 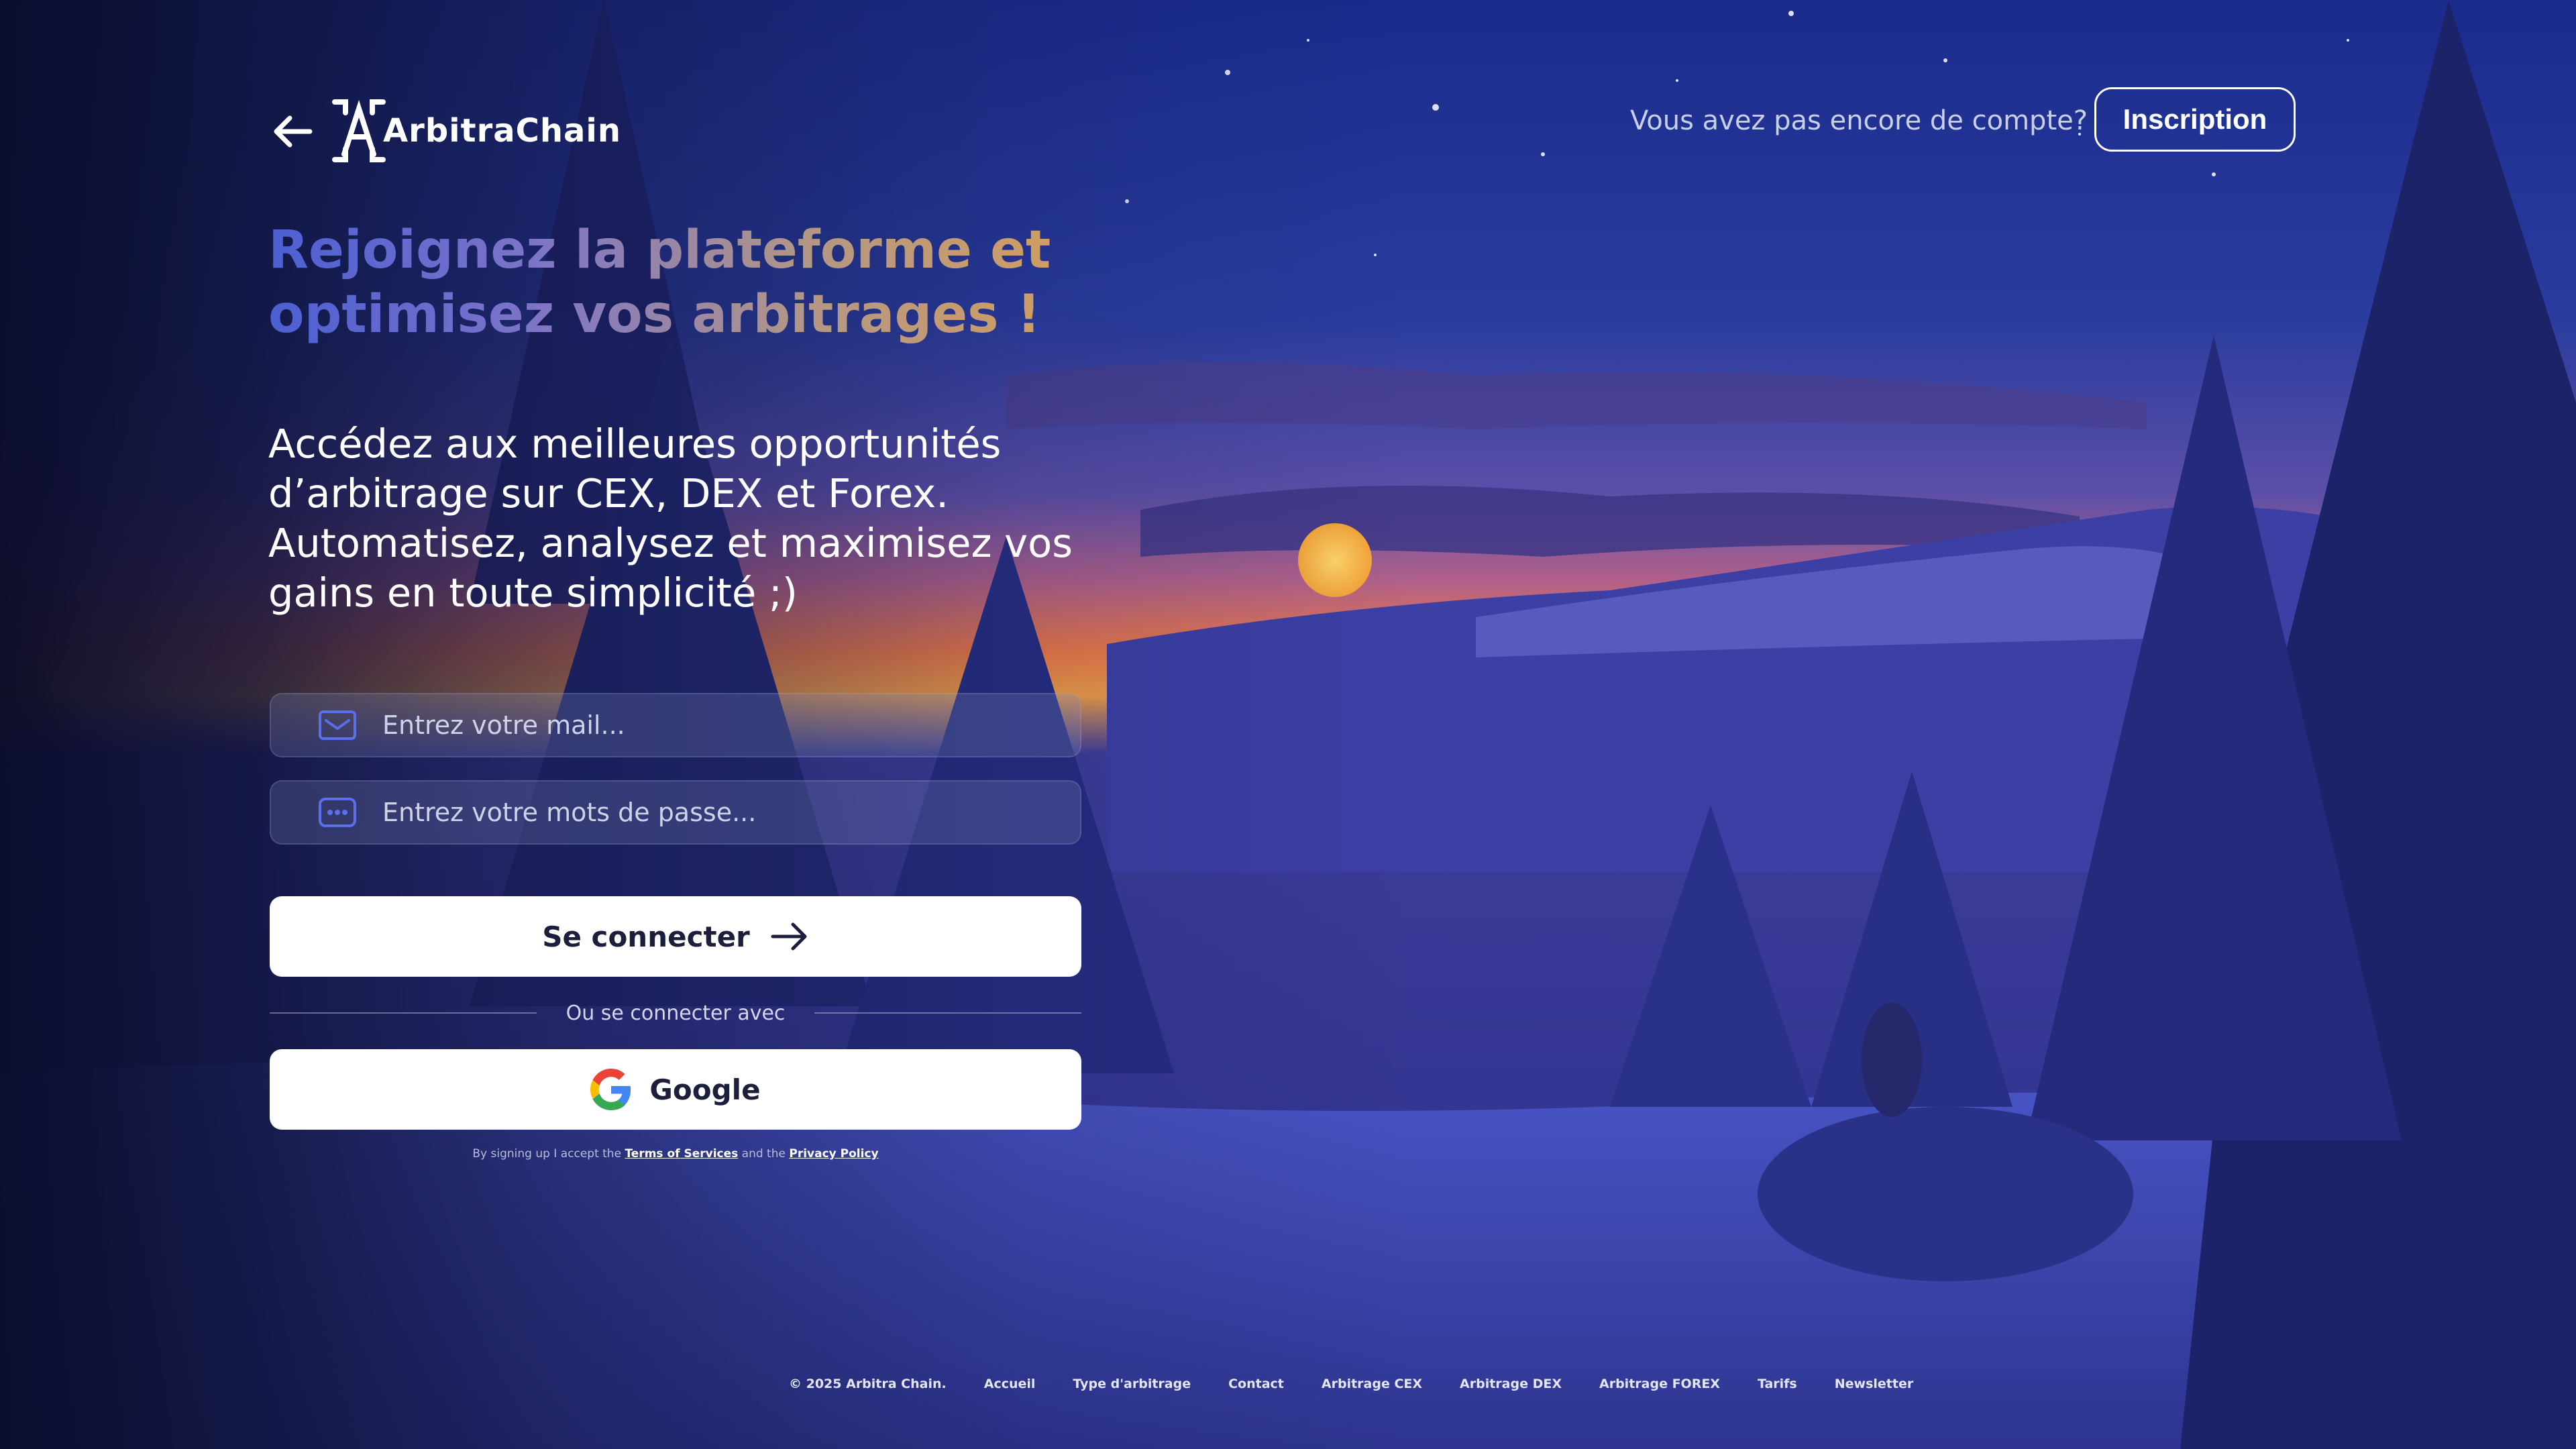 I want to click on password-dots-icon, so click(x=337, y=812).